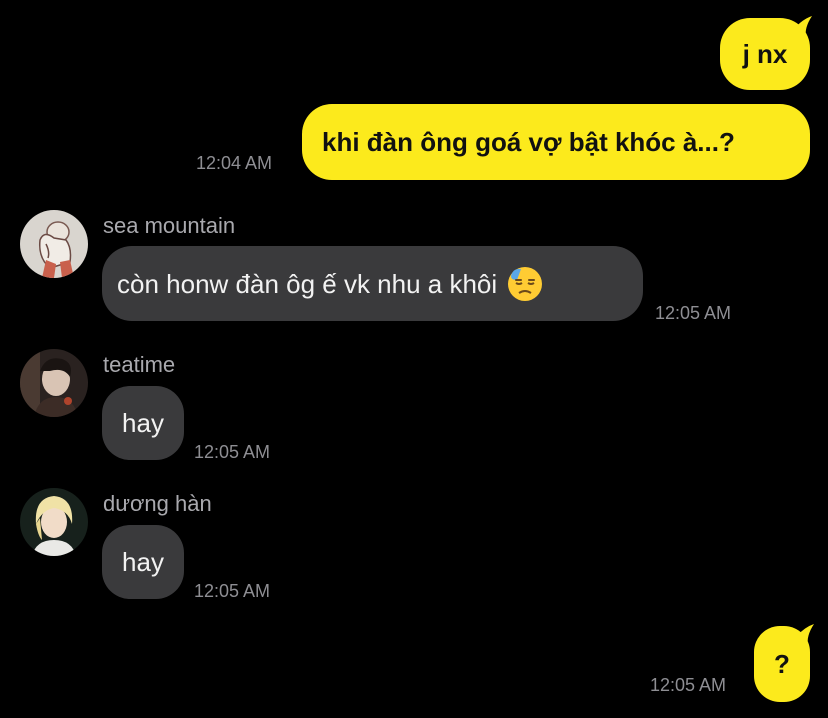  I want to click on avatar-teatime, so click(54, 383).